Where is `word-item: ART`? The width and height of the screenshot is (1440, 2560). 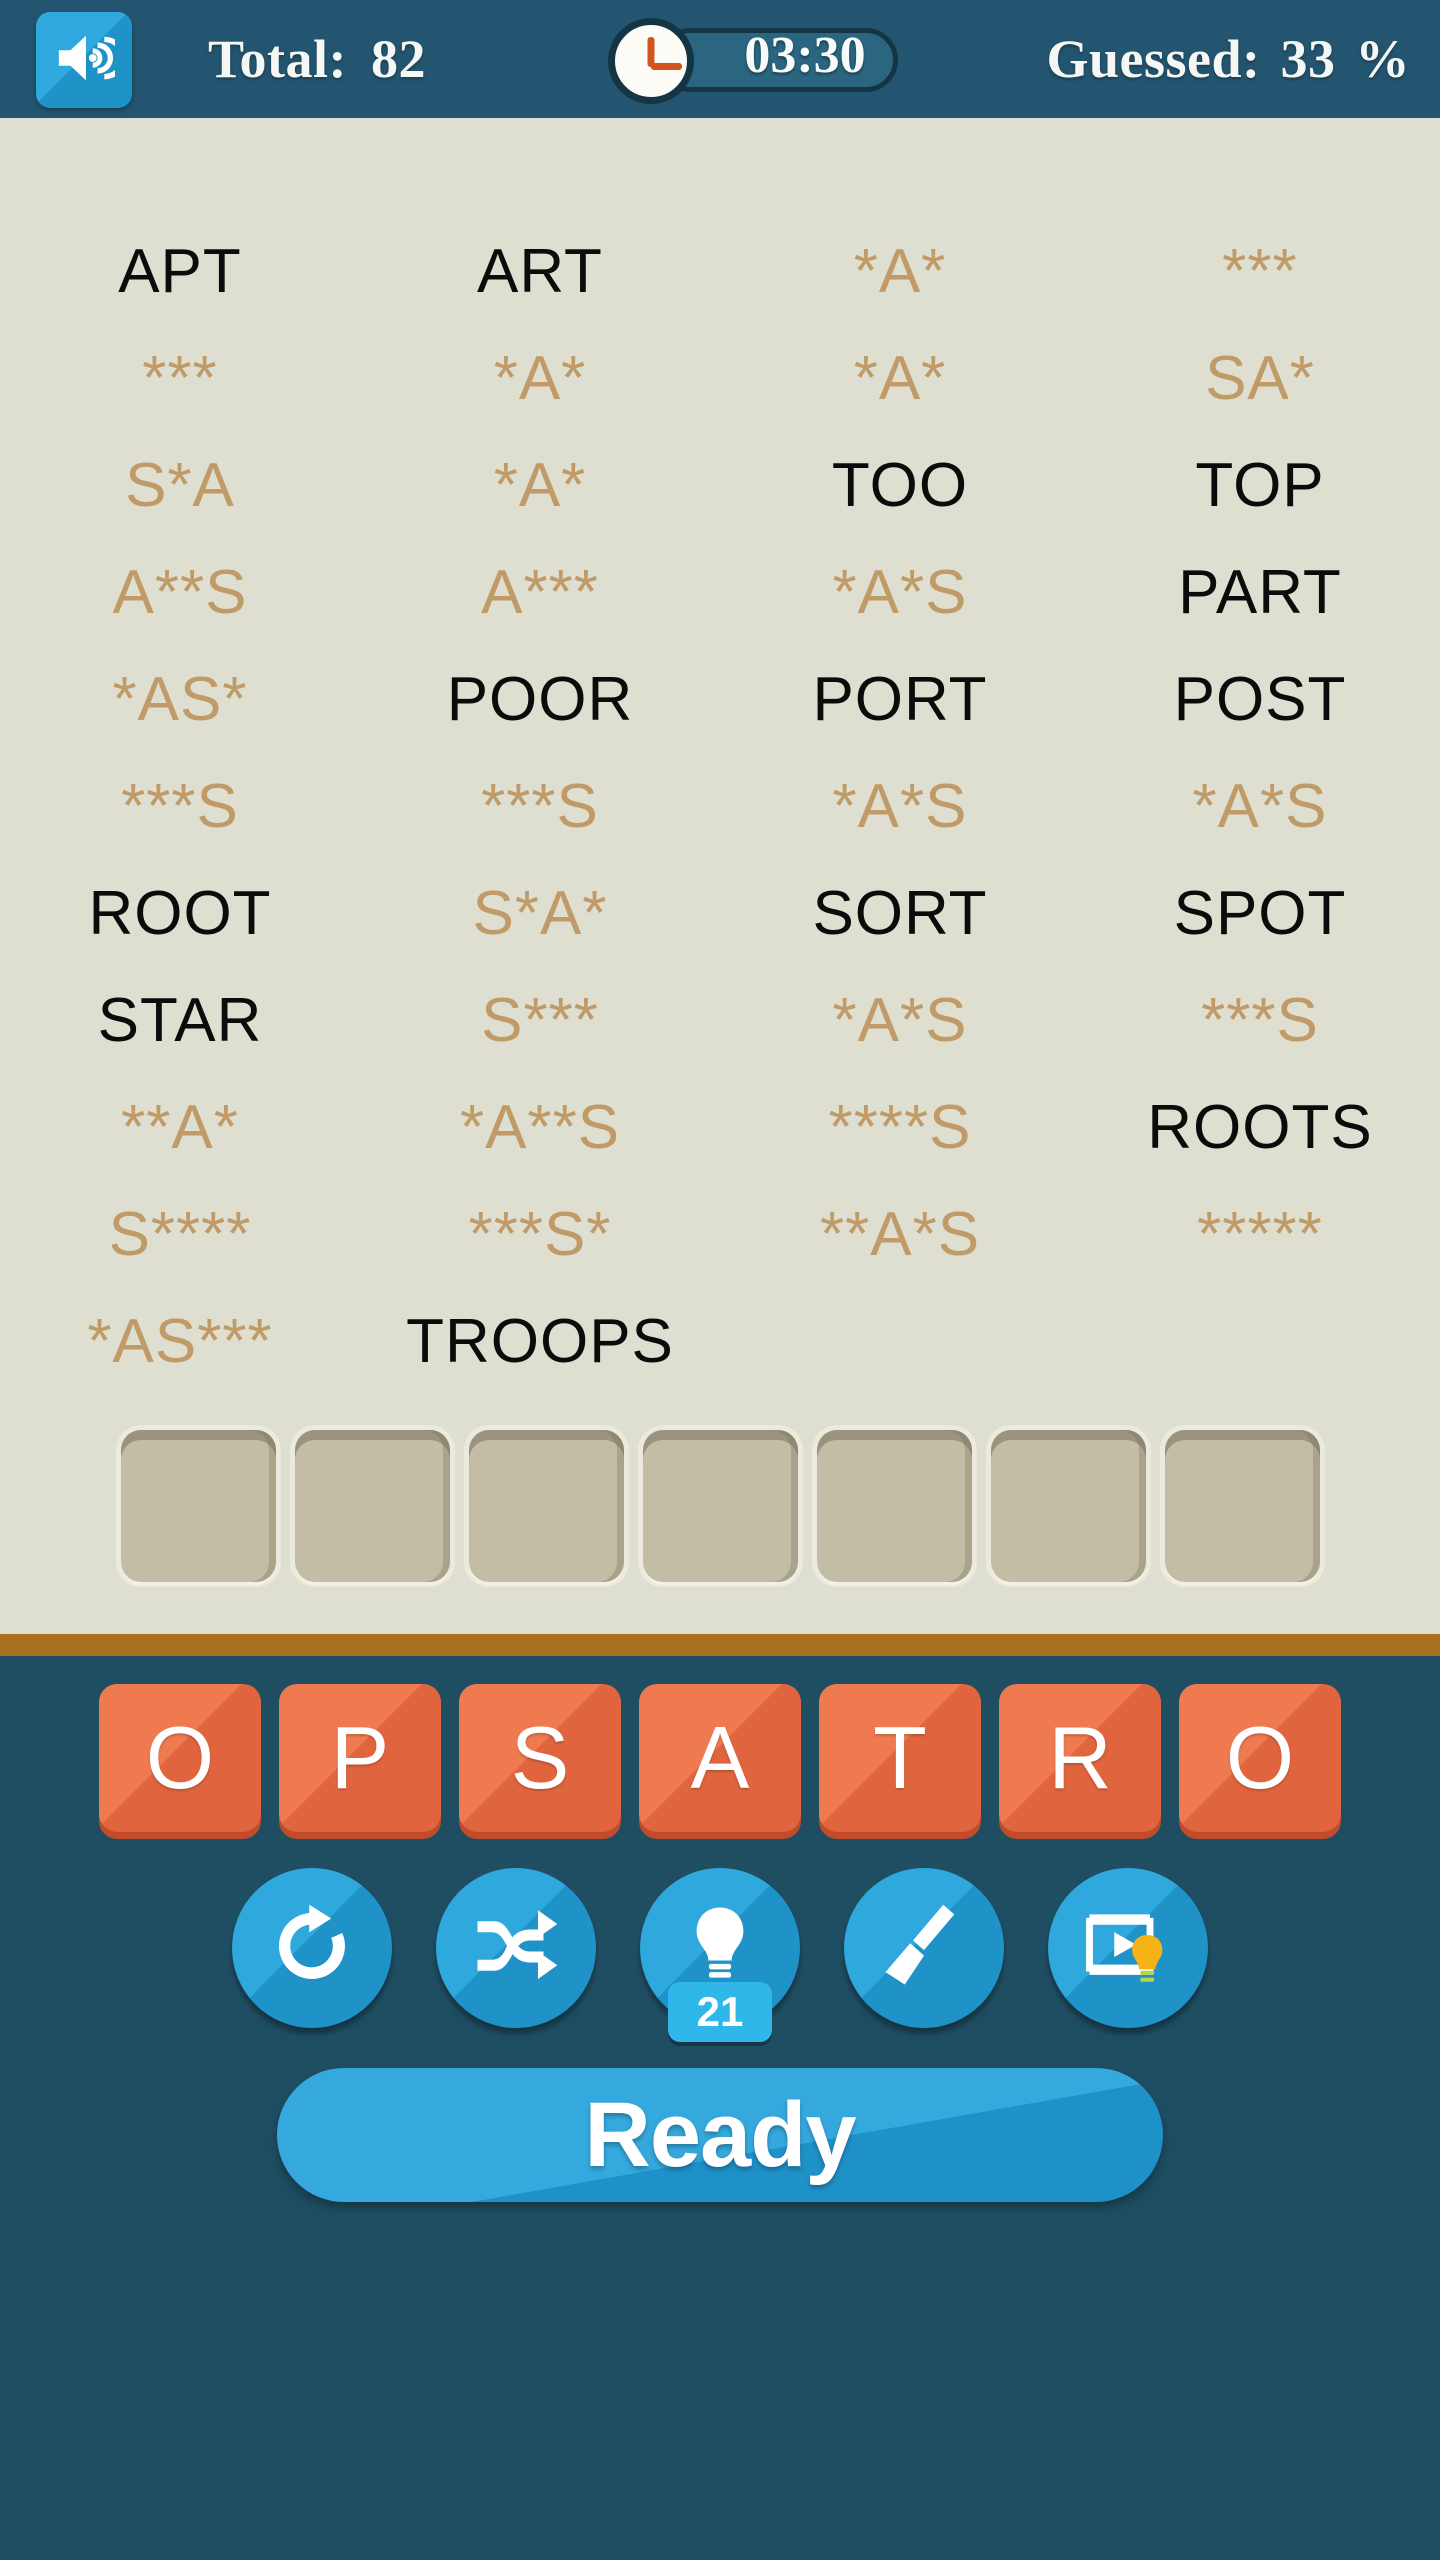 word-item: ART is located at coordinates (540, 271).